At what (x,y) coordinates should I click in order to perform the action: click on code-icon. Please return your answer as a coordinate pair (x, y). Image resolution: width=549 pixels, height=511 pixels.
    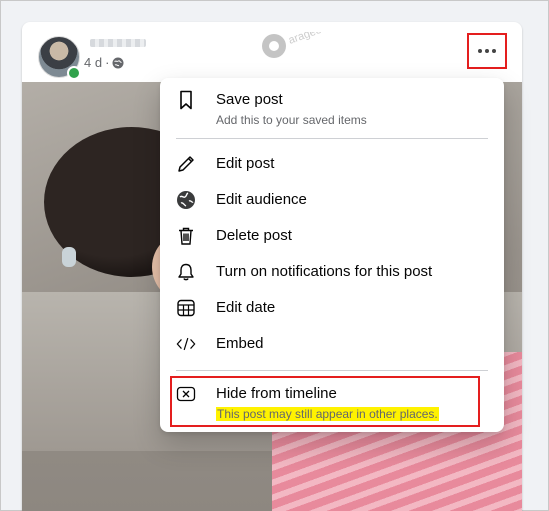
    Looking at the image, I should click on (186, 344).